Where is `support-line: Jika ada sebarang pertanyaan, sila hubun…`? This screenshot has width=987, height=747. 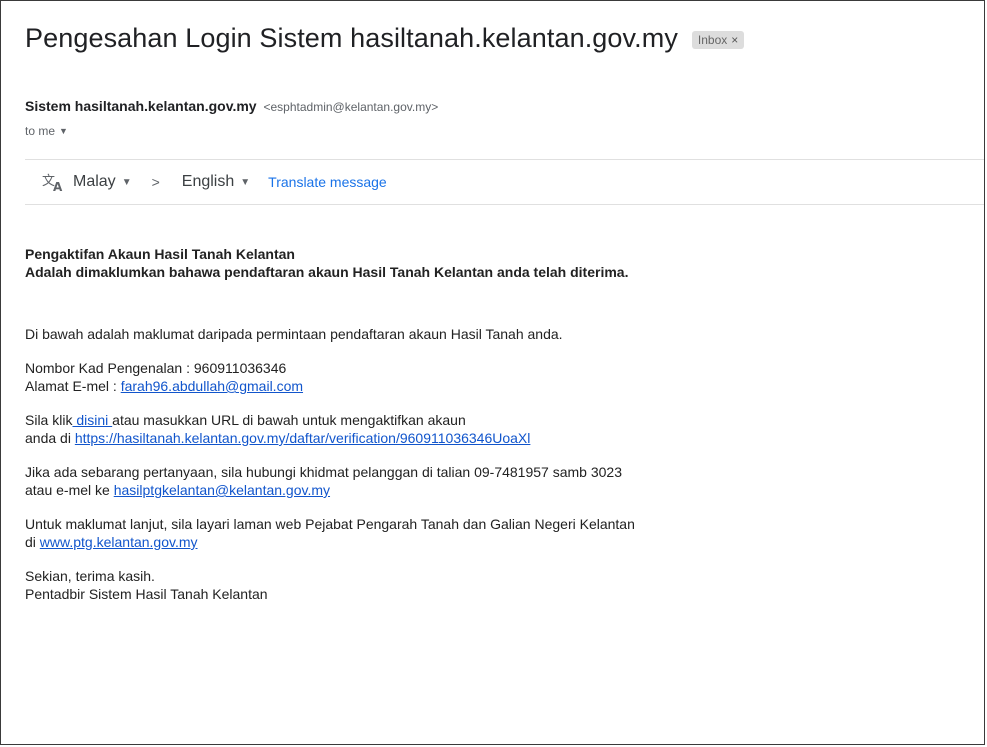 support-line: Jika ada sebarang pertanyaan, sila hubun… is located at coordinates (323, 472).